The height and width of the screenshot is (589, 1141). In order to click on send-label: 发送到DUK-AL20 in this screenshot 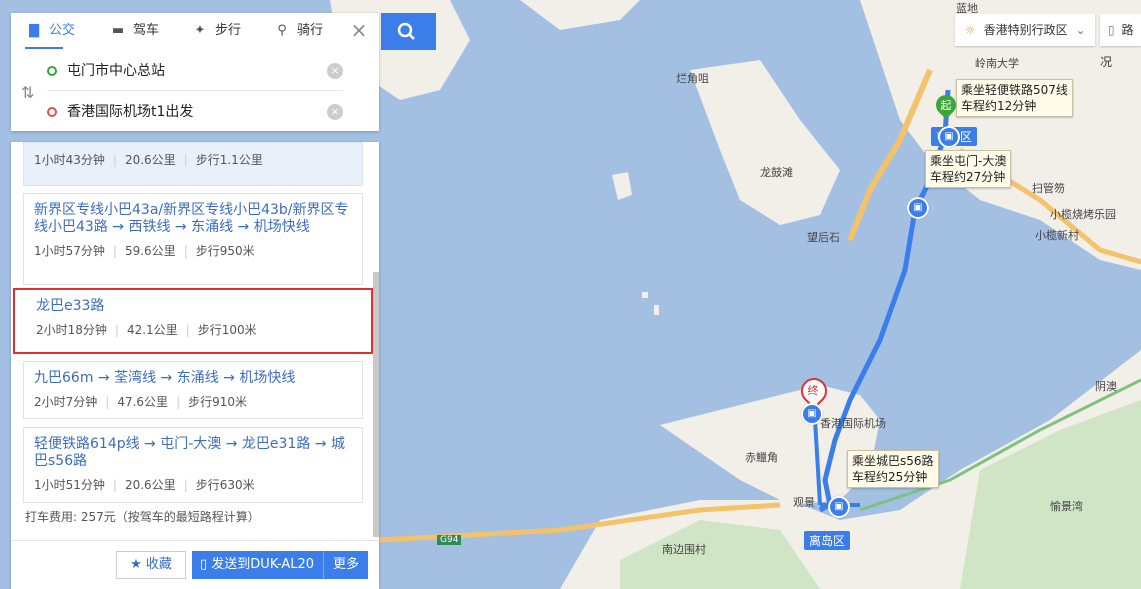, I will do `click(263, 564)`.